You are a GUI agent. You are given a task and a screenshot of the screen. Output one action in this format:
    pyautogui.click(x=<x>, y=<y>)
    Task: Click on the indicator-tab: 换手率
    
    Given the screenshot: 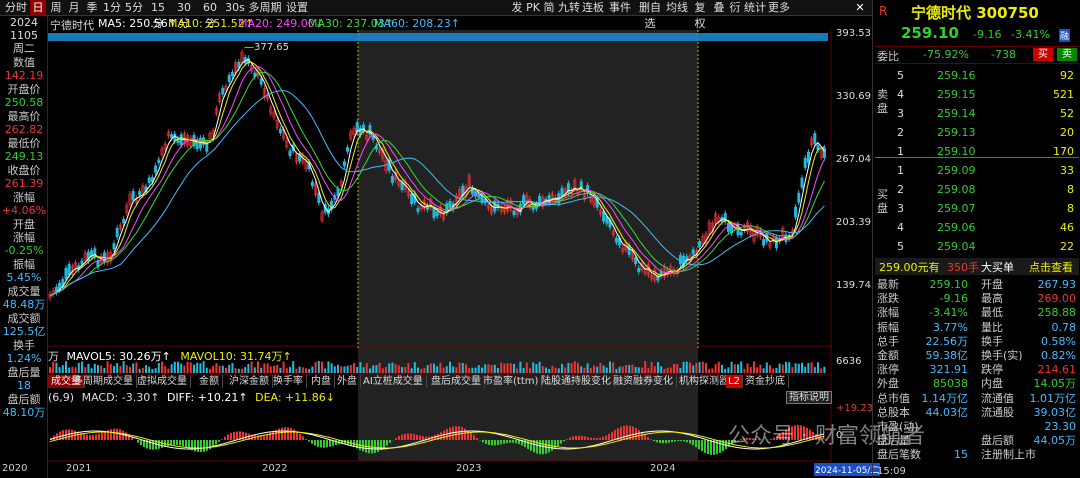 What is the action you would take?
    pyautogui.click(x=288, y=381)
    